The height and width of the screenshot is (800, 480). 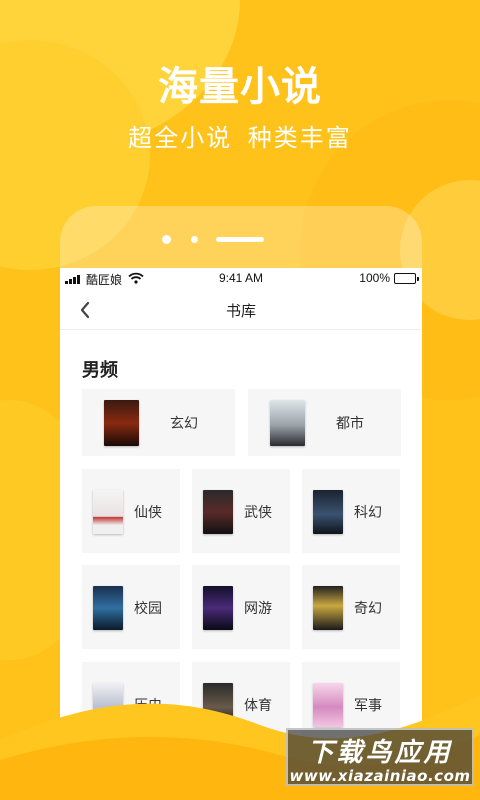 I want to click on watermark-text: 下载鸟应用, so click(x=380, y=753).